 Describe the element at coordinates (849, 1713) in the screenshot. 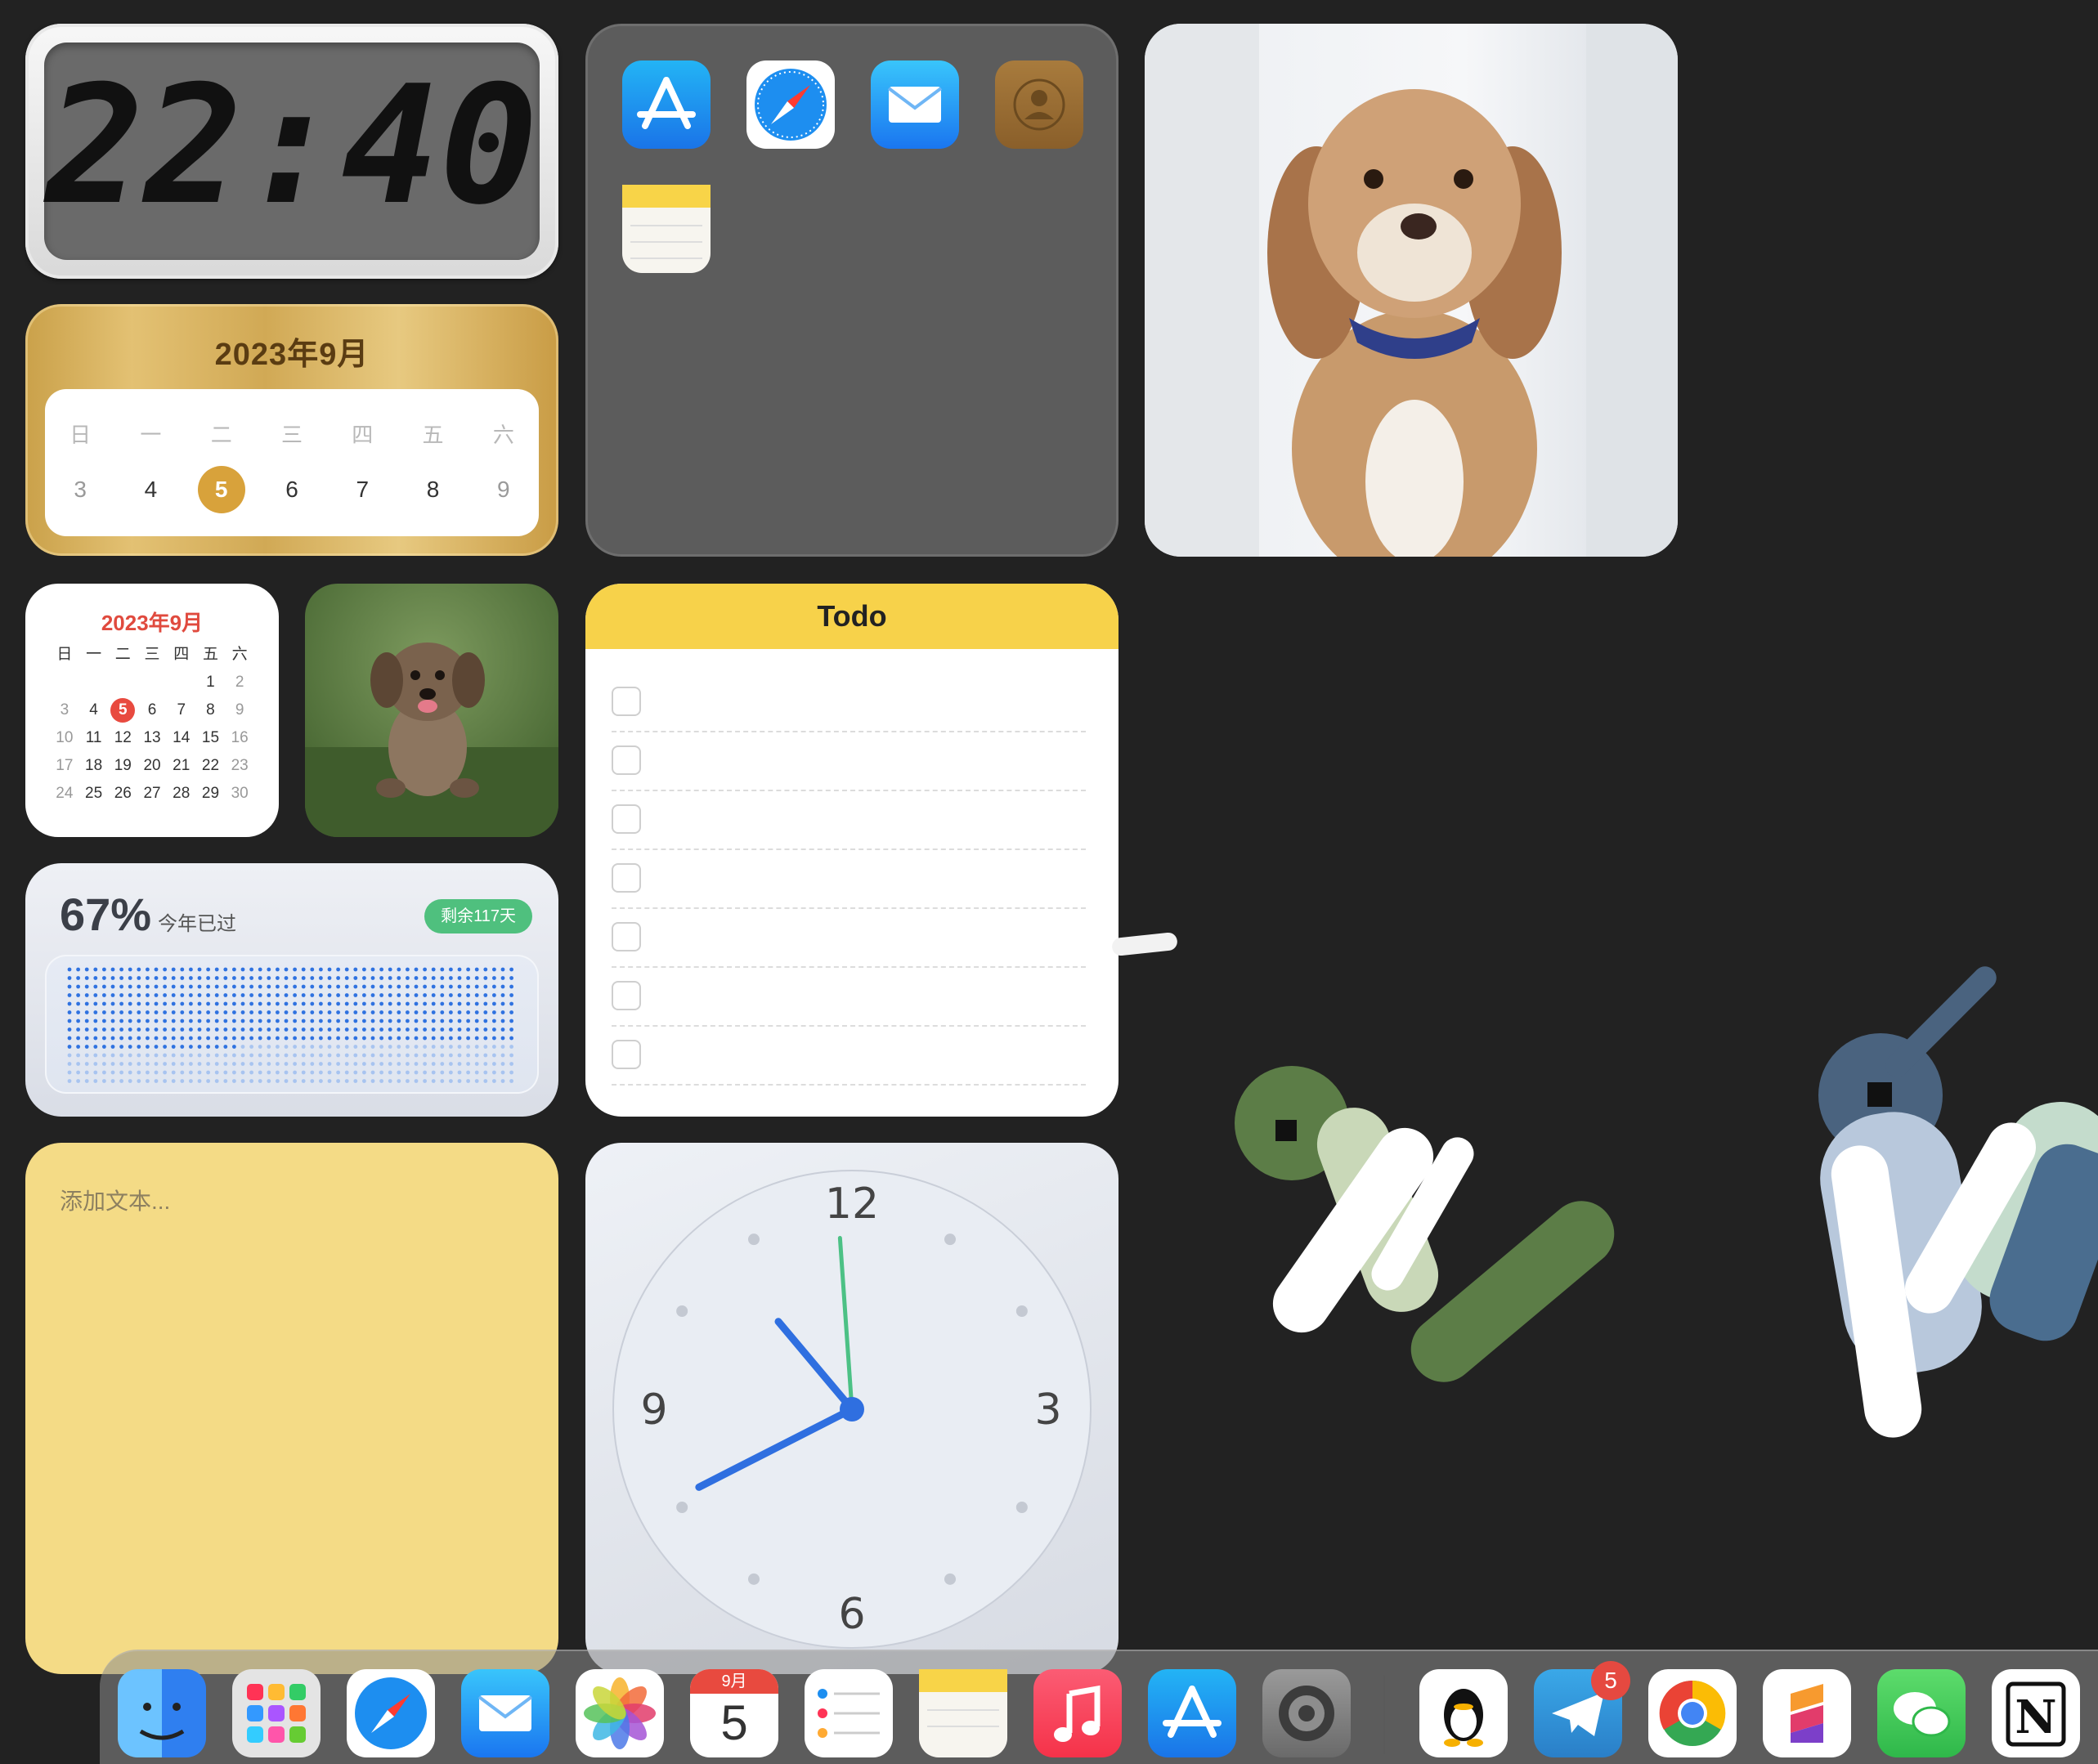

I see `reminders-icon` at that location.